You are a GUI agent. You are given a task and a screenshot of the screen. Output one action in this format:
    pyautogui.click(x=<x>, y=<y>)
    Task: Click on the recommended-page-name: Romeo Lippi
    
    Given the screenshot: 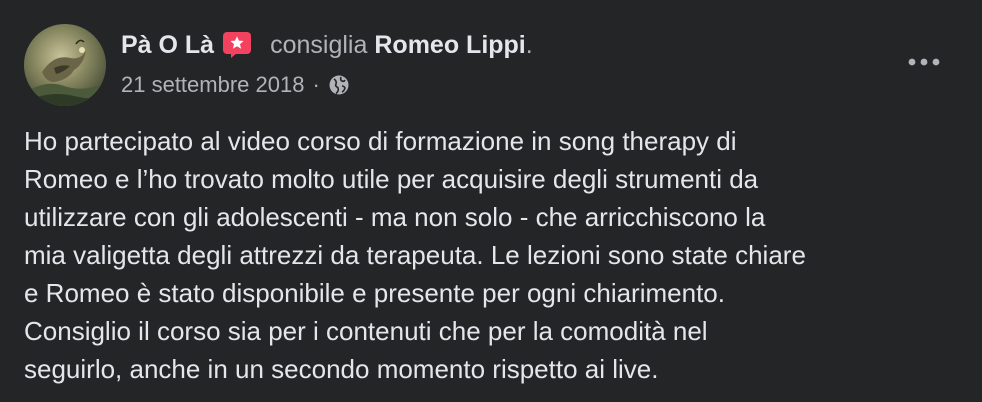 What is the action you would take?
    pyautogui.click(x=449, y=45)
    